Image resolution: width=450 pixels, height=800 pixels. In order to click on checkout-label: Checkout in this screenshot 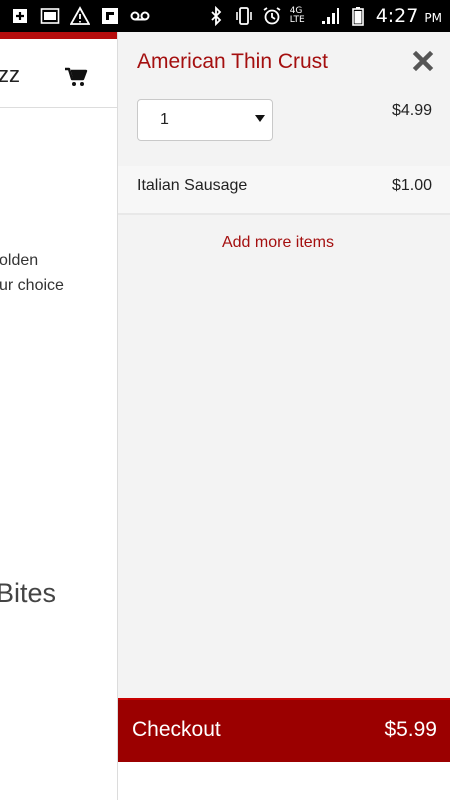, I will do `click(176, 729)`.